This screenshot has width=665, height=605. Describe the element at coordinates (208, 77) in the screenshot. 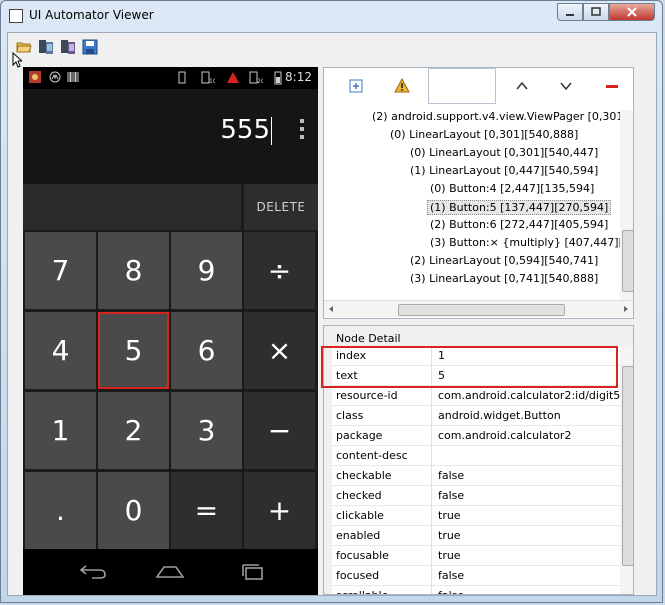

I see `signal-1g-icon: 1G` at that location.